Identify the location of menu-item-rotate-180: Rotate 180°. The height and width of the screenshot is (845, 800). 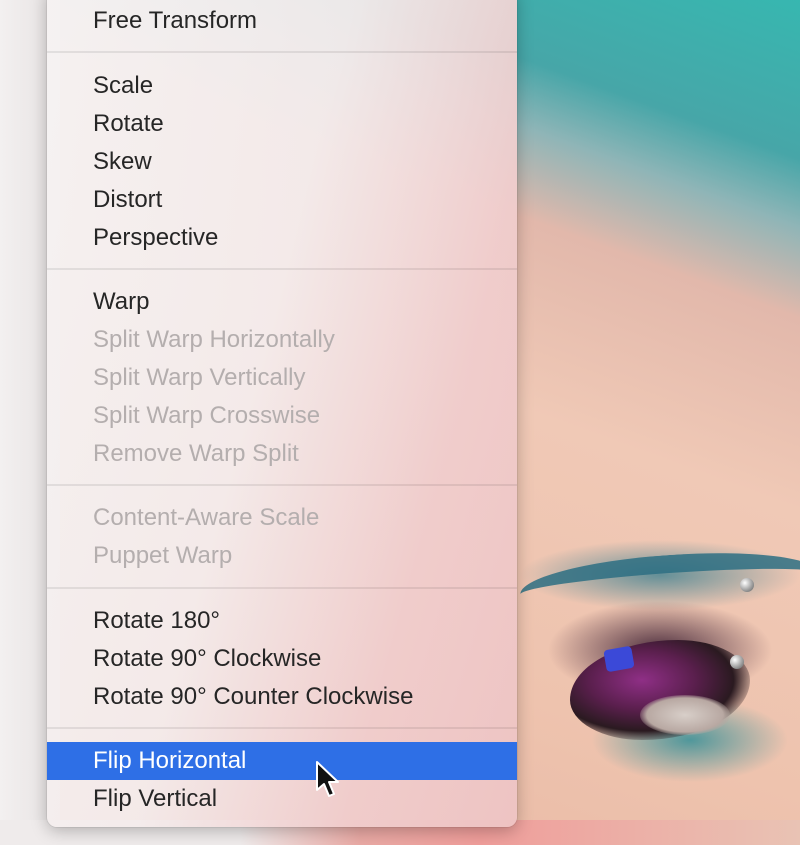
(282, 621).